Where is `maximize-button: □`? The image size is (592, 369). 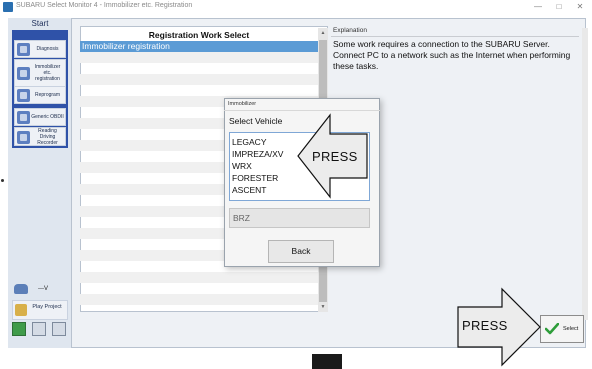
maximize-button: □ is located at coordinates (559, 7).